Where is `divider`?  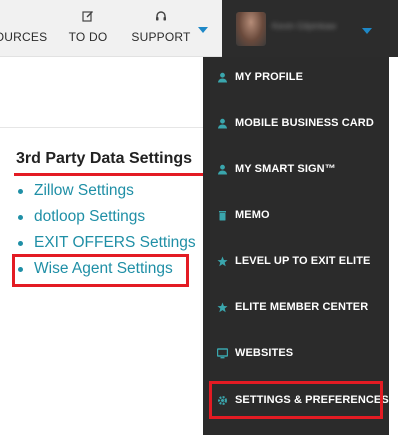
divider is located at coordinates (102, 127).